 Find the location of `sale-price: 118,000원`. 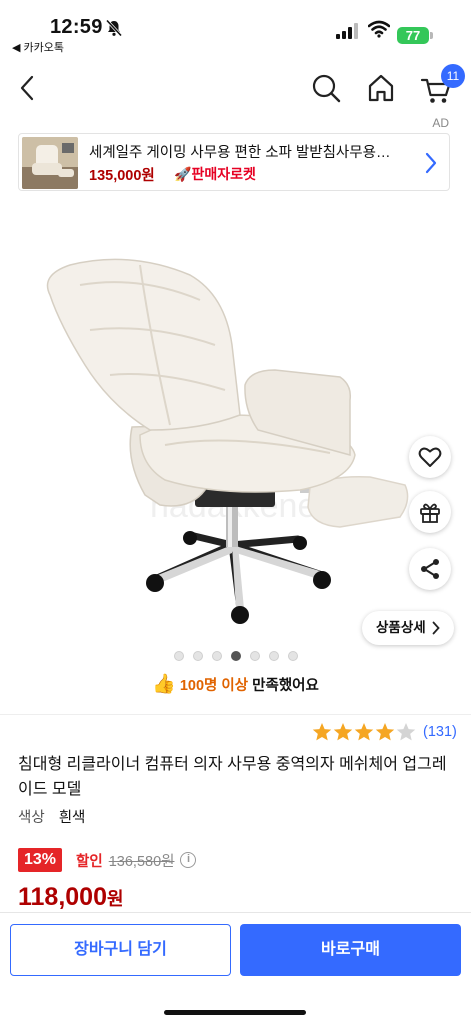

sale-price: 118,000원 is located at coordinates (71, 897).